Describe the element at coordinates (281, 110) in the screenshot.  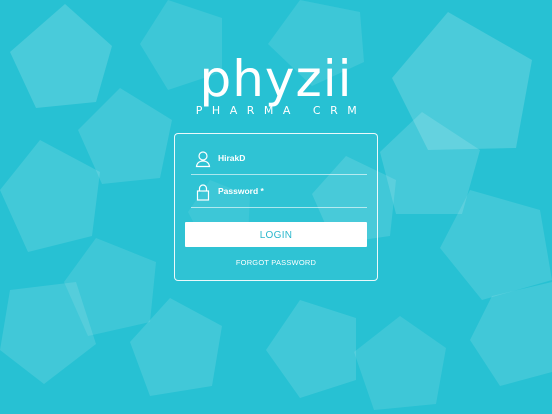
I see `brand-tagline: PHARMA CRM` at that location.